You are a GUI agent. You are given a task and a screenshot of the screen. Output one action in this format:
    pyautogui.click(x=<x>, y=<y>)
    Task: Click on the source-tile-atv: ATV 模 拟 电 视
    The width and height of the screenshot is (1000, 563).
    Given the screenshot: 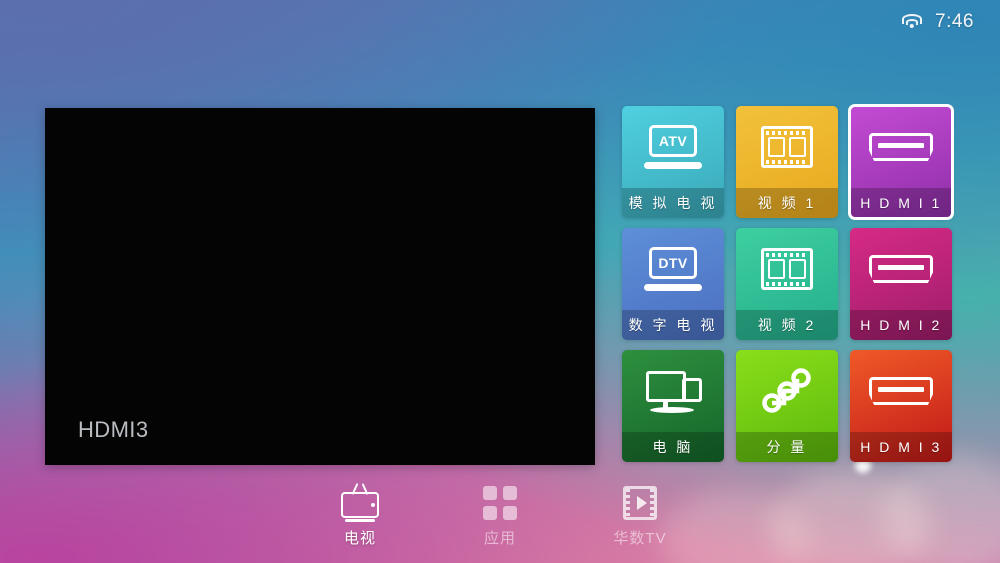 What is the action you would take?
    pyautogui.click(x=673, y=162)
    